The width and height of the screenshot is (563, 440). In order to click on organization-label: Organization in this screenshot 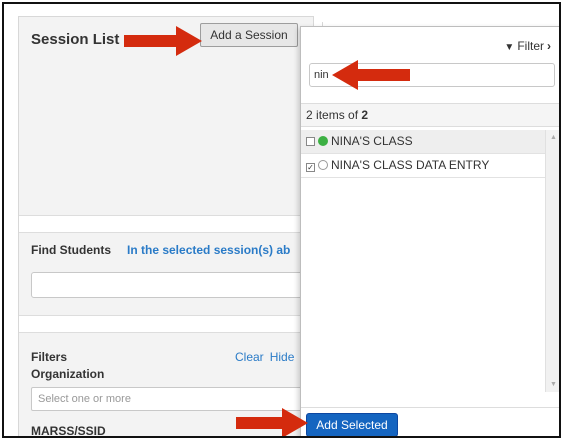, I will do `click(68, 374)`.